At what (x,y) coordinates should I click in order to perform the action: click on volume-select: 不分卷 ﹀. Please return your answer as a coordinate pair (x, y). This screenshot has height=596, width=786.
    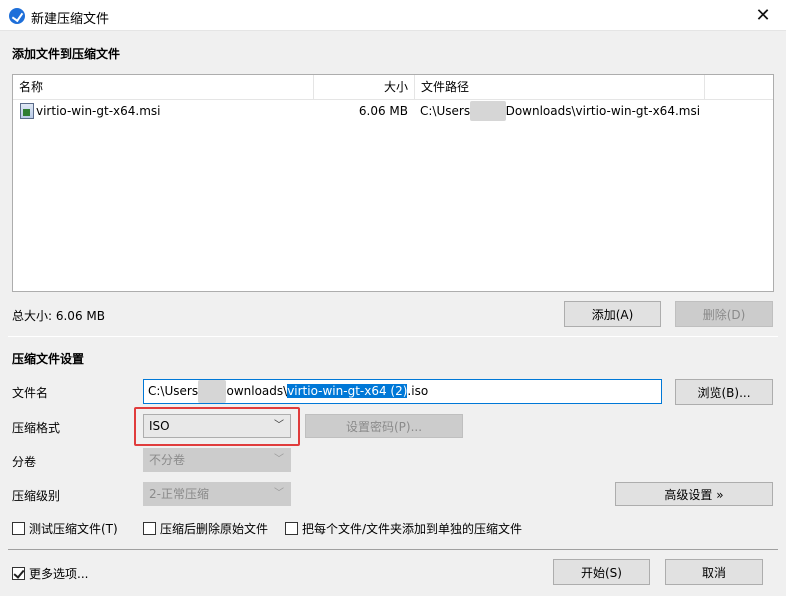
    Looking at the image, I should click on (217, 460).